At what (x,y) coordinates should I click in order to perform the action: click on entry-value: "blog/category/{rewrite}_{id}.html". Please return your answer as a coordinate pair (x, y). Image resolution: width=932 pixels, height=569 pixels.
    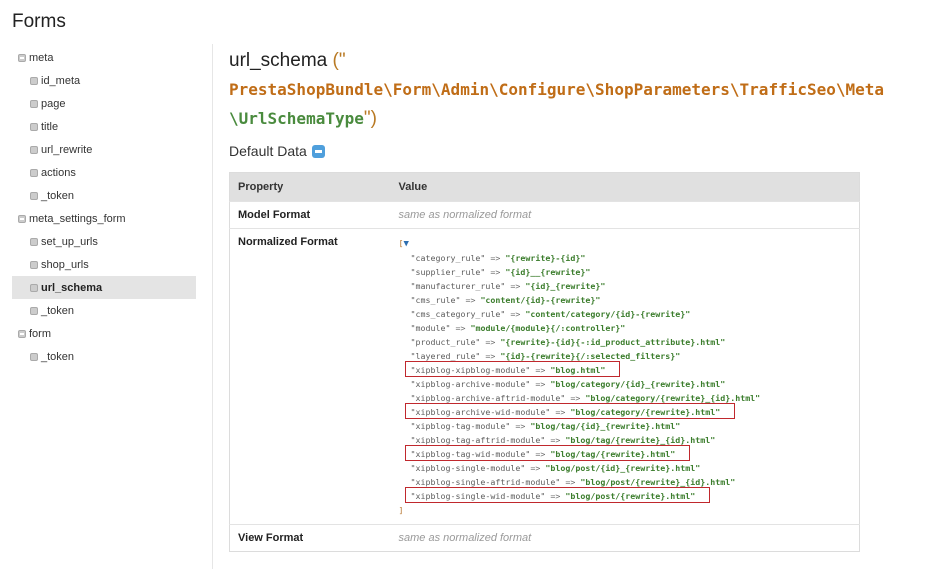
    Looking at the image, I should click on (673, 398).